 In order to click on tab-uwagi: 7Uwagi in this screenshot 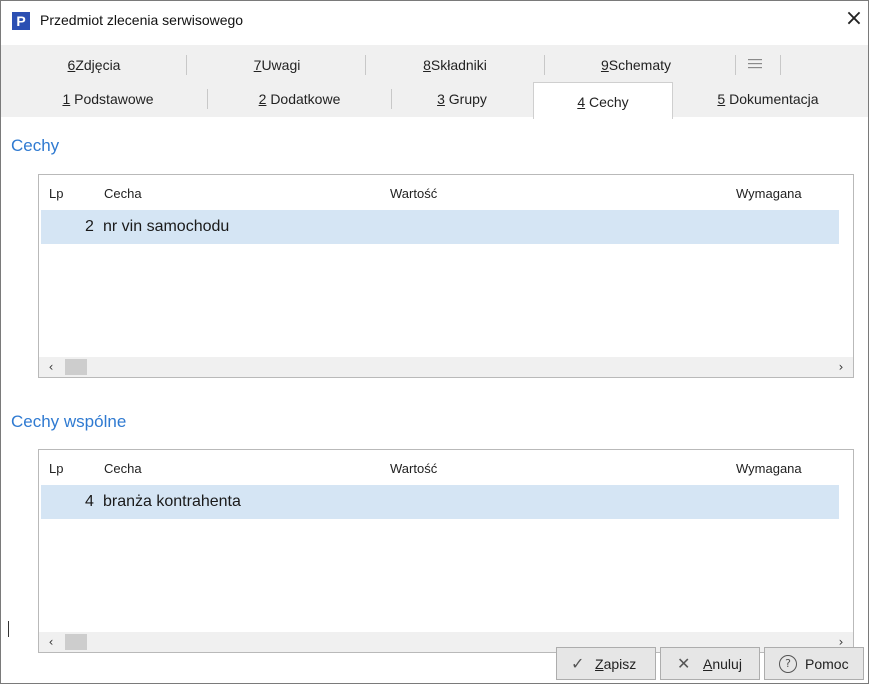, I will do `click(277, 65)`.